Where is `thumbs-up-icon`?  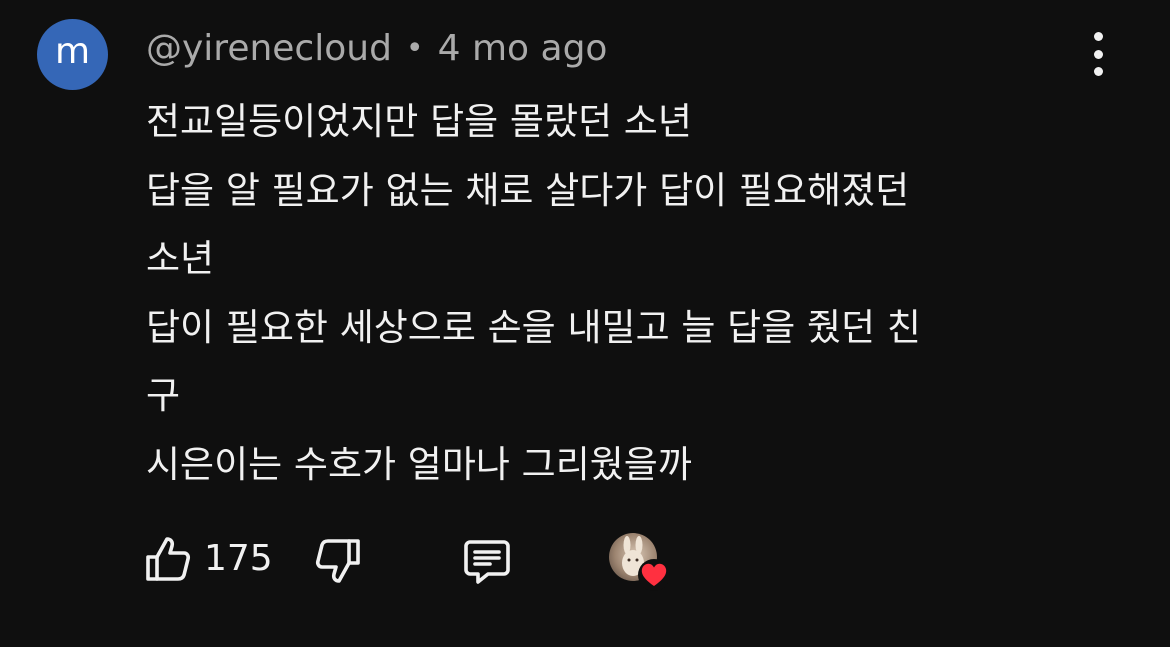
thumbs-up-icon is located at coordinates (168, 559).